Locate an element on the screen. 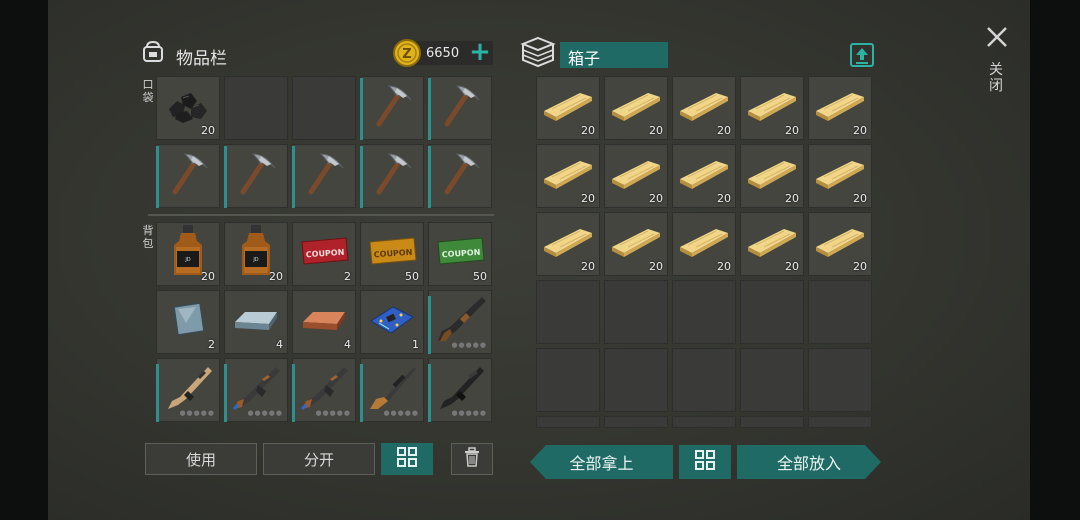 This screenshot has height=520, width=1080. put-all-button: 全部放入 is located at coordinates (809, 462).